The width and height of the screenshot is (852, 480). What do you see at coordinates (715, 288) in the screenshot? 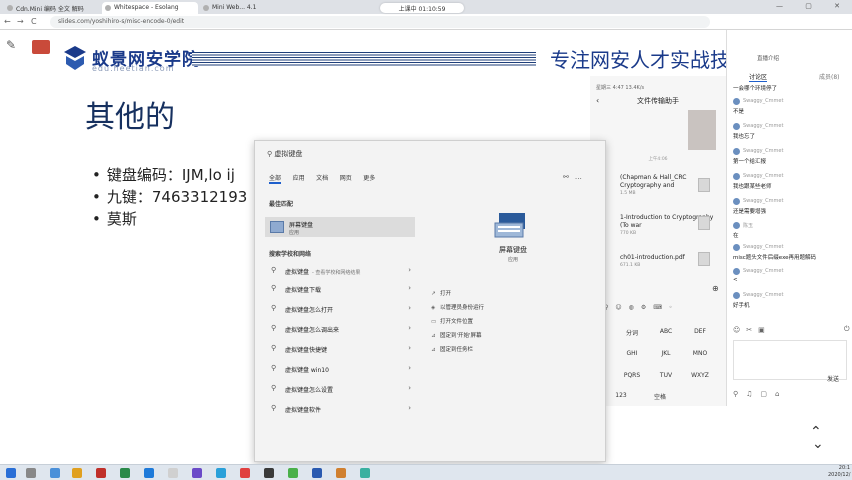
I see `add-icon: ⊕` at bounding box center [715, 288].